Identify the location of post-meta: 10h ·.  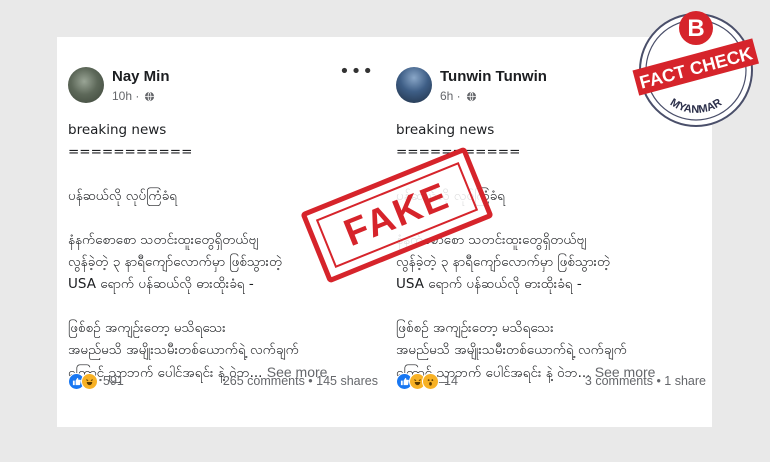
(133, 96).